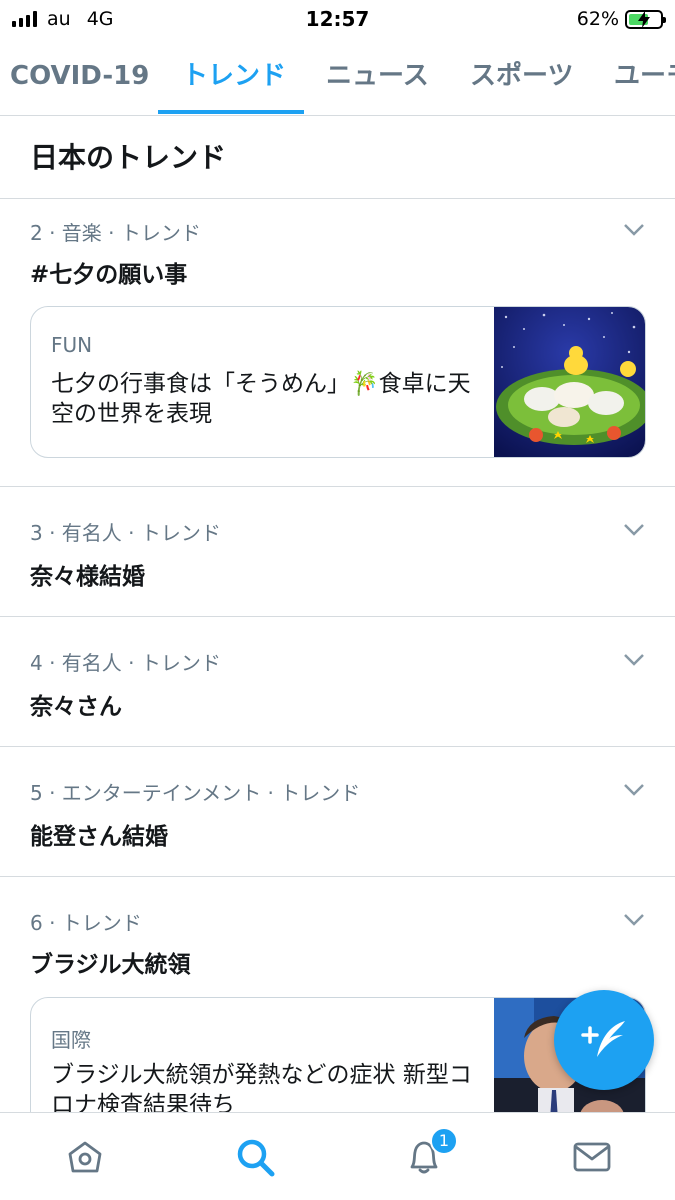 Image resolution: width=675 pixels, height=1200 pixels. What do you see at coordinates (377, 81) in the screenshot?
I see `tab-news: ニュース` at bounding box center [377, 81].